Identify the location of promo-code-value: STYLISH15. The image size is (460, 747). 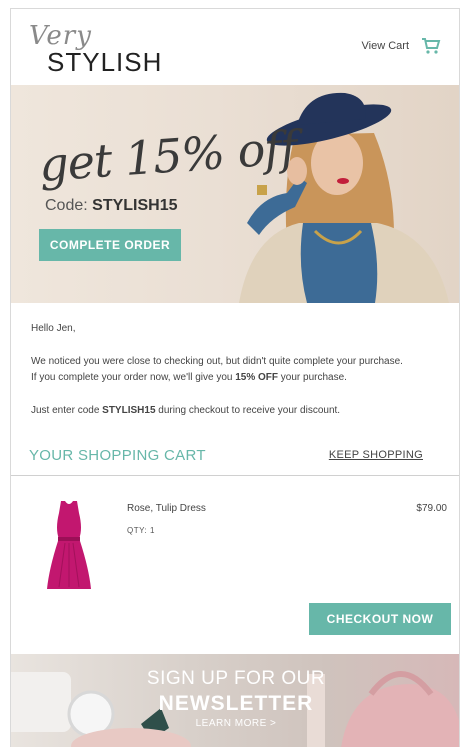
(135, 205).